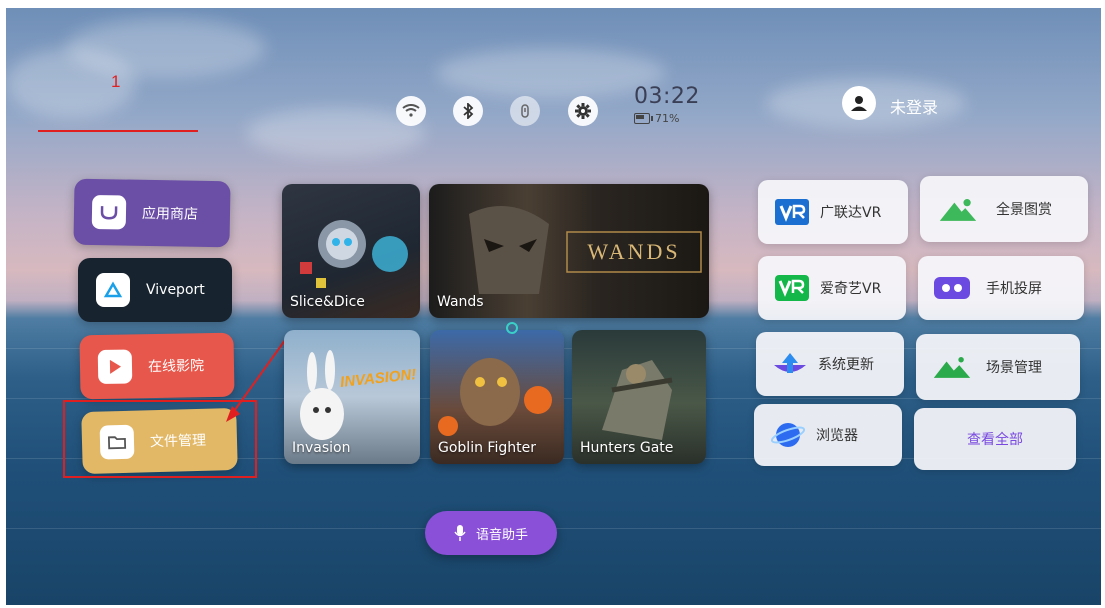 The height and width of the screenshot is (608, 1105). I want to click on app-glodon-vr: 广联达VR, so click(833, 212).